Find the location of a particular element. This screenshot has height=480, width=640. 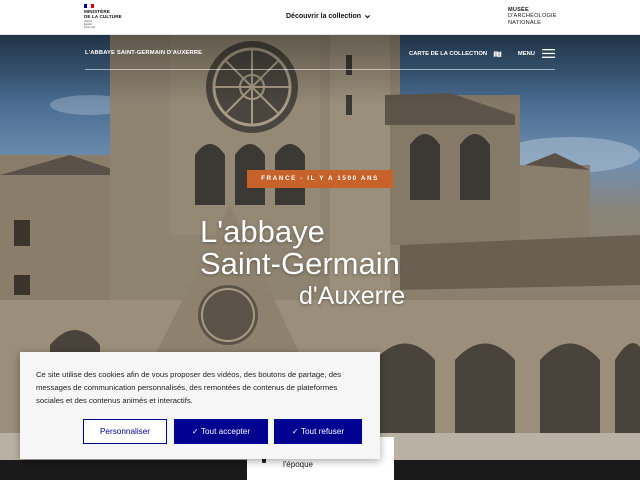

map-icon is located at coordinates (497, 54).